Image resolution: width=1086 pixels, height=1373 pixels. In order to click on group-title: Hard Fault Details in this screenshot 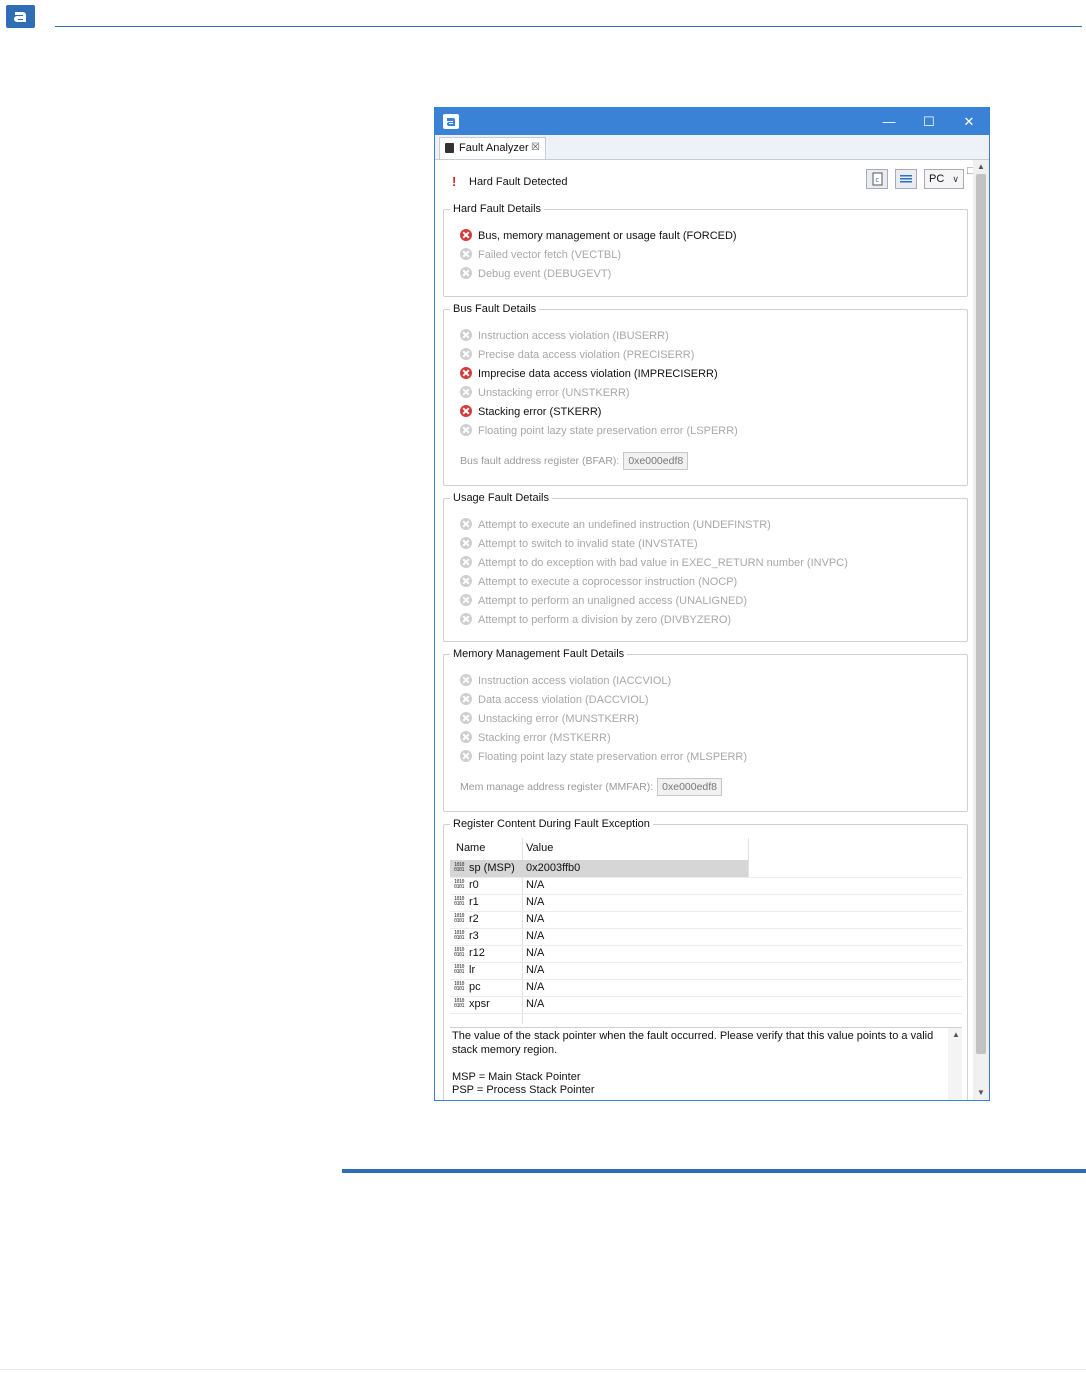, I will do `click(497, 209)`.